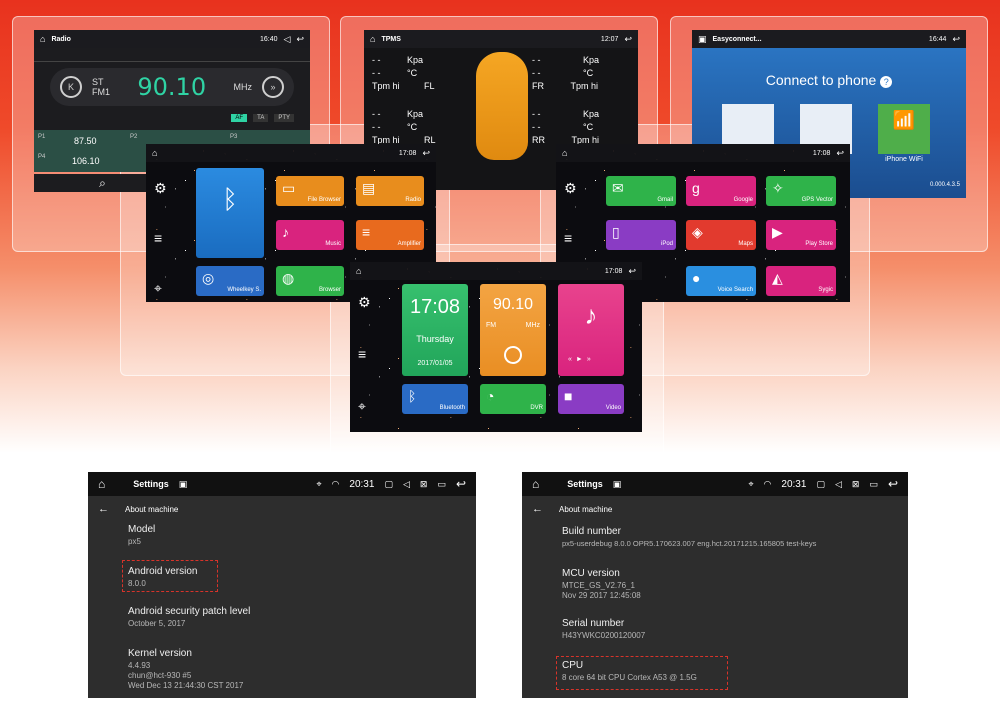 The width and height of the screenshot is (1000, 708). I want to click on fr-temp-unit: °C, so click(588, 73).